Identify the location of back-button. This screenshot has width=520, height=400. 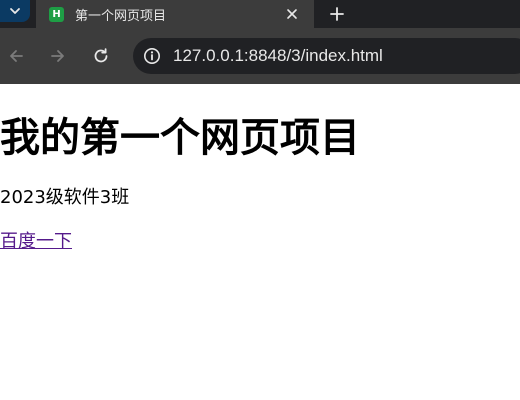
(16, 56).